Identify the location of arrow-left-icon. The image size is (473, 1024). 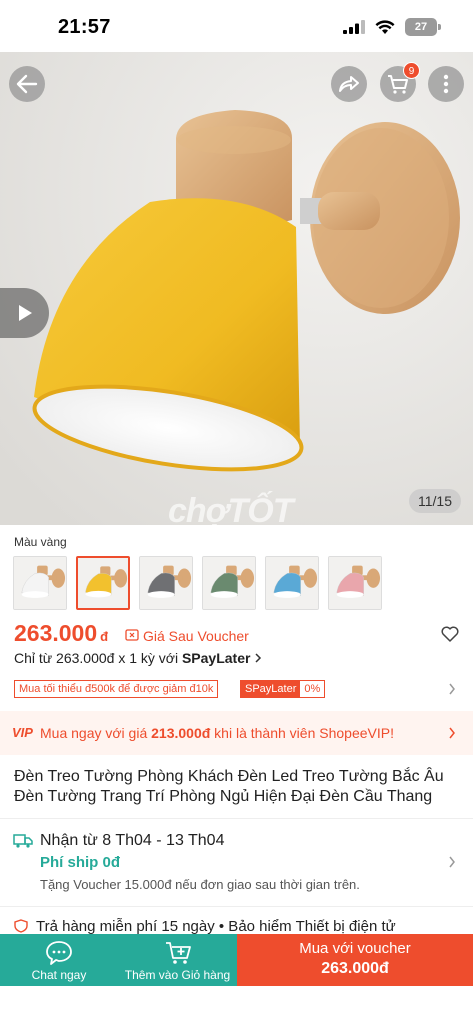
(27, 84).